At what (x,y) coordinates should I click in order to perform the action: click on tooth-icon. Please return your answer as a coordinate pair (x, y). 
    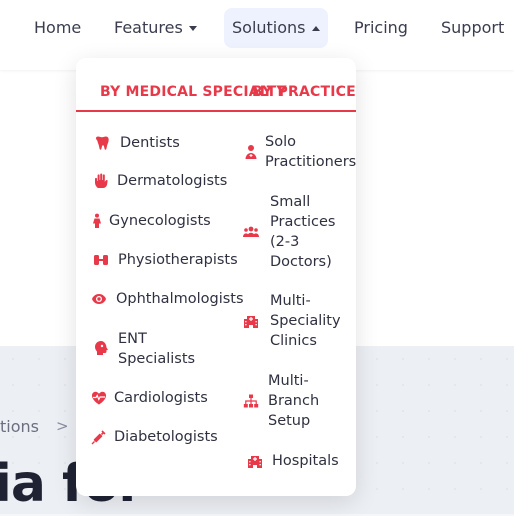
    Looking at the image, I should click on (102, 143).